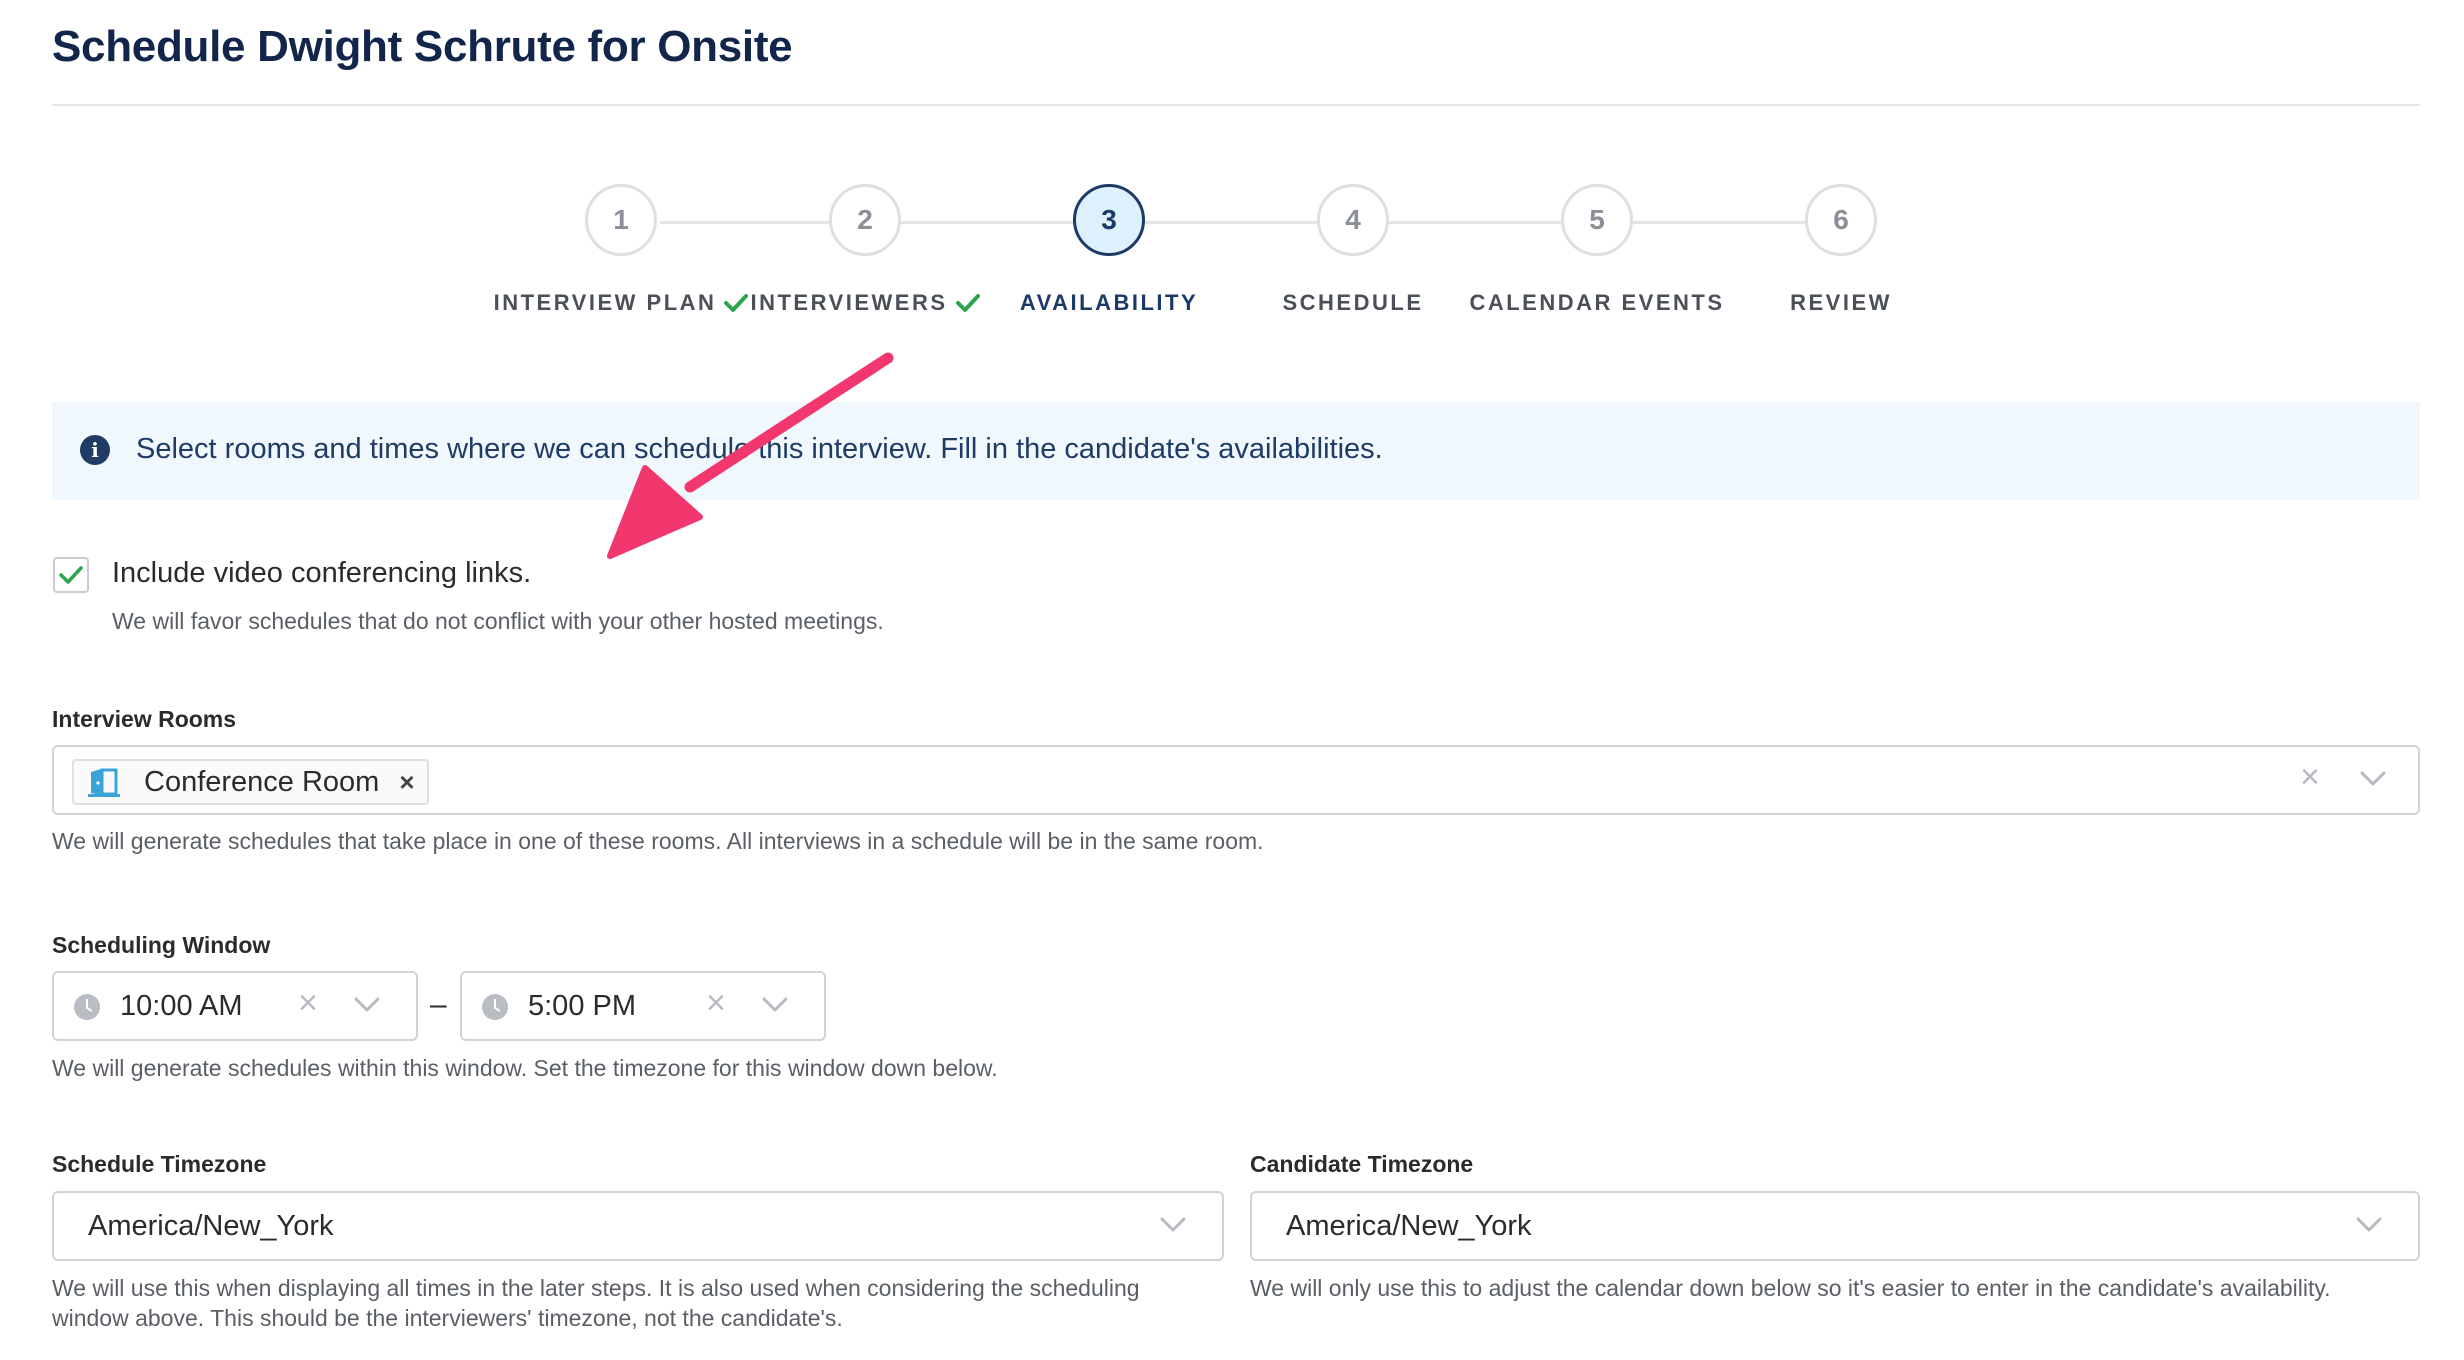 This screenshot has height=1360, width=2464. What do you see at coordinates (181, 1006) in the screenshot?
I see `window-start-value: 10:00 AM` at bounding box center [181, 1006].